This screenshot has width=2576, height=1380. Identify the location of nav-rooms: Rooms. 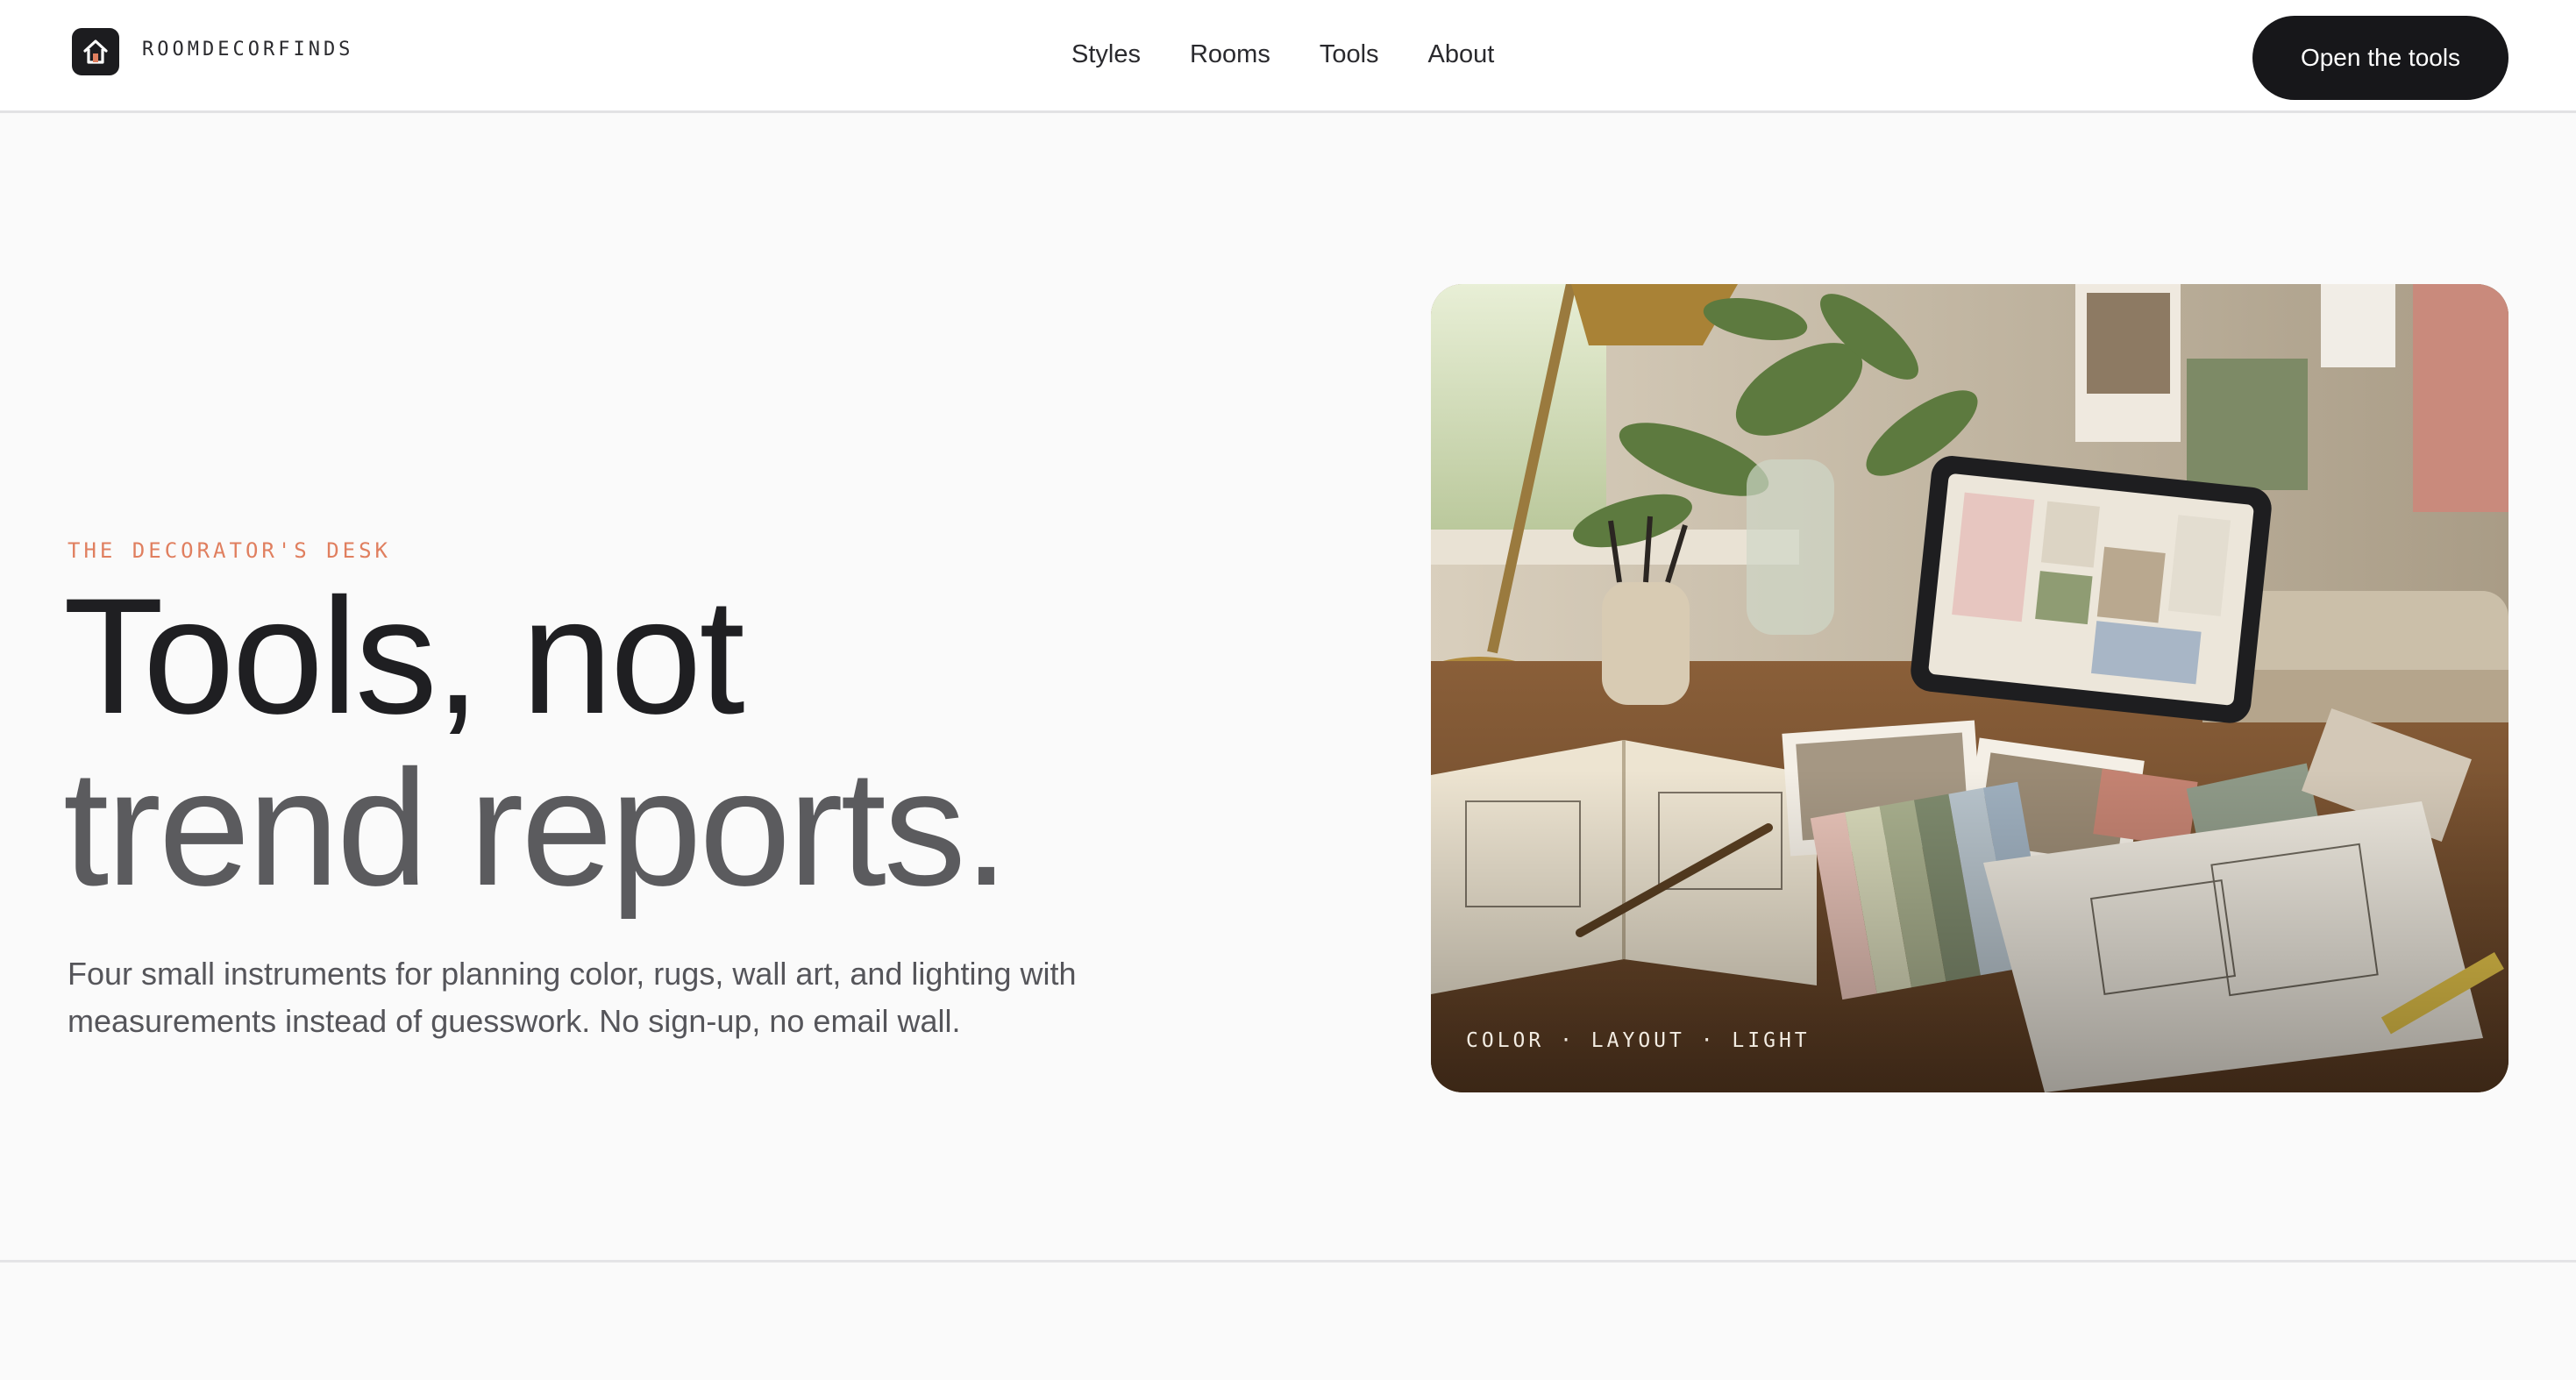
(1230, 54).